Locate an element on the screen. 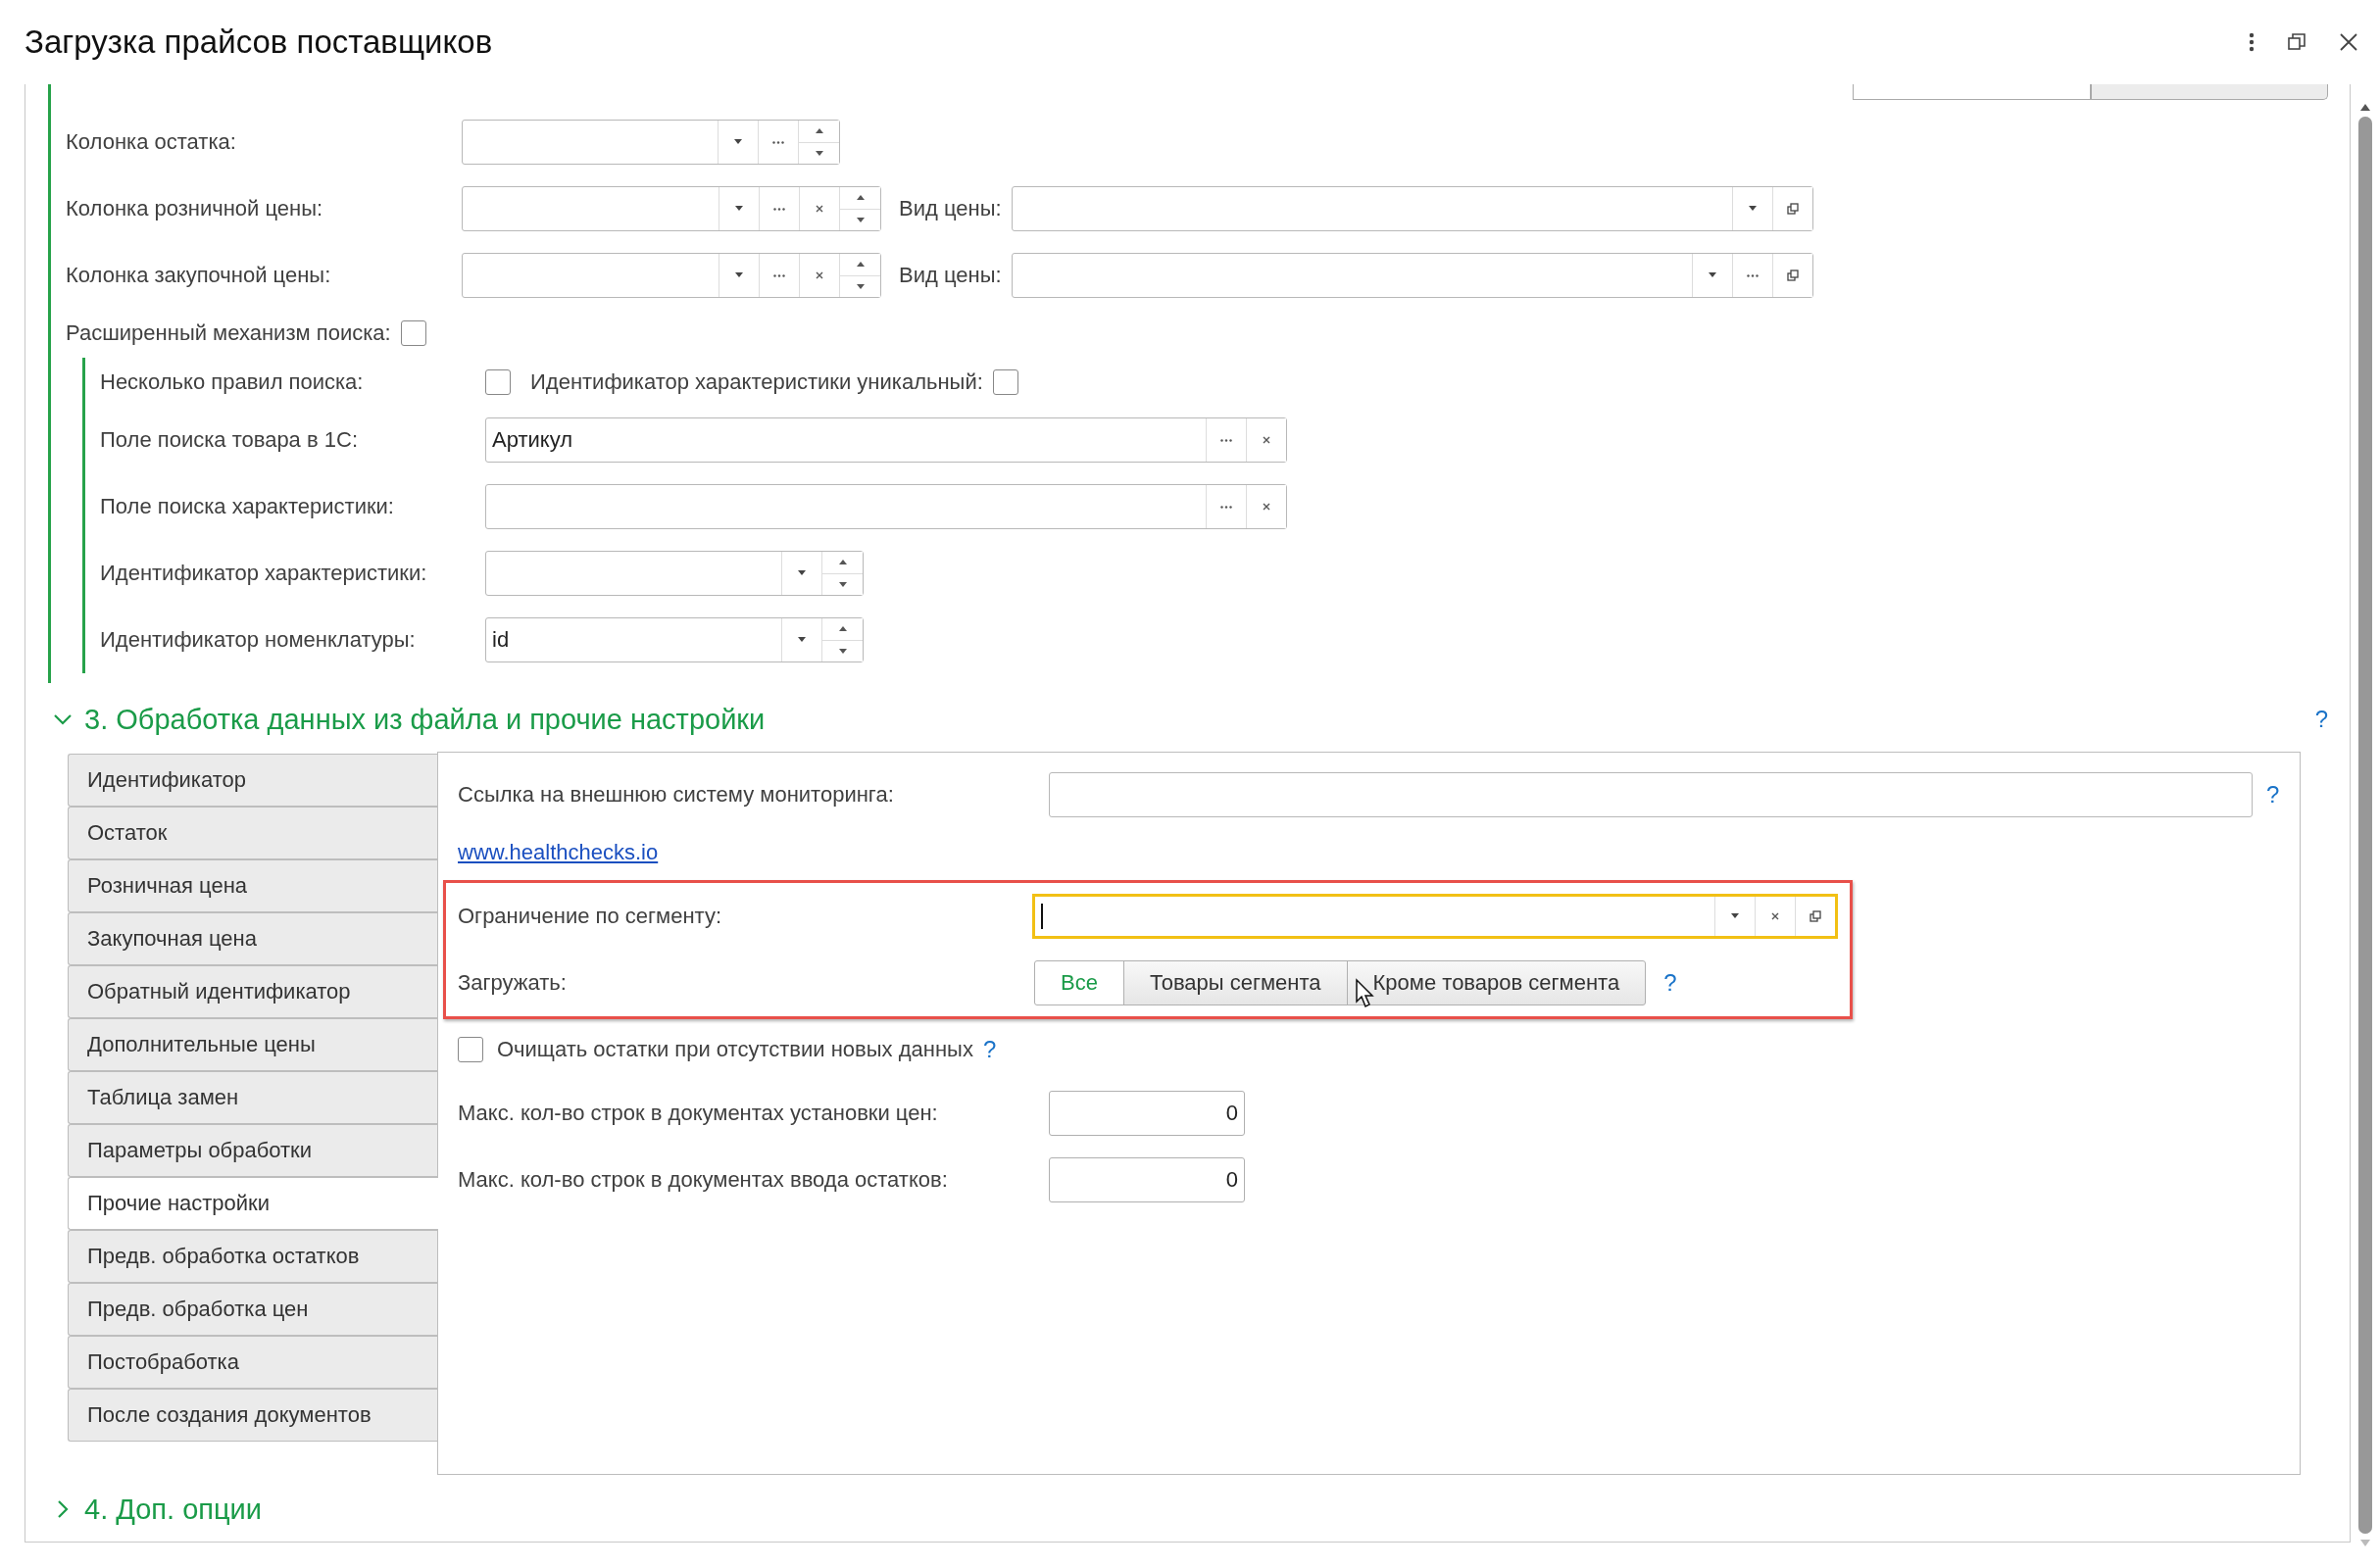 The image size is (2380, 1568). field-label: Колонка закупочной цены: is located at coordinates (199, 275).